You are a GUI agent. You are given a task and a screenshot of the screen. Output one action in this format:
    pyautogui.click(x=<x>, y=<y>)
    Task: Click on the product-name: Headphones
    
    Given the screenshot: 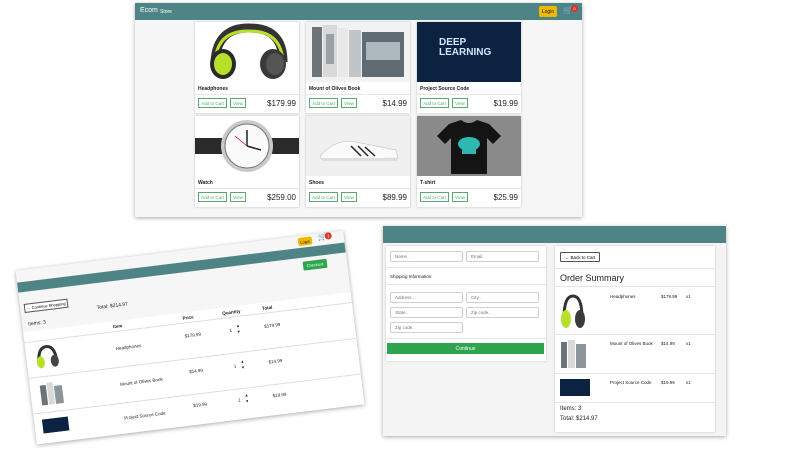 What is the action you would take?
    pyautogui.click(x=213, y=89)
    